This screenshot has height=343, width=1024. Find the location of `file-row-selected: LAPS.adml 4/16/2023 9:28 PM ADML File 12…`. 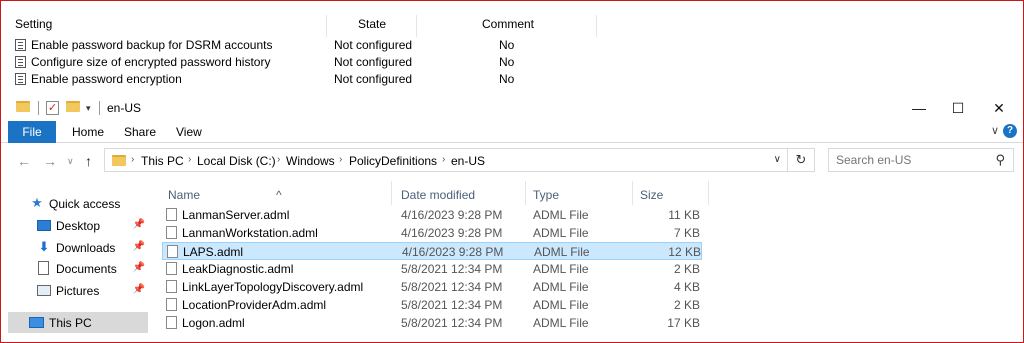

file-row-selected: LAPS.adml 4/16/2023 9:28 PM ADML File 12… is located at coordinates (432, 251).